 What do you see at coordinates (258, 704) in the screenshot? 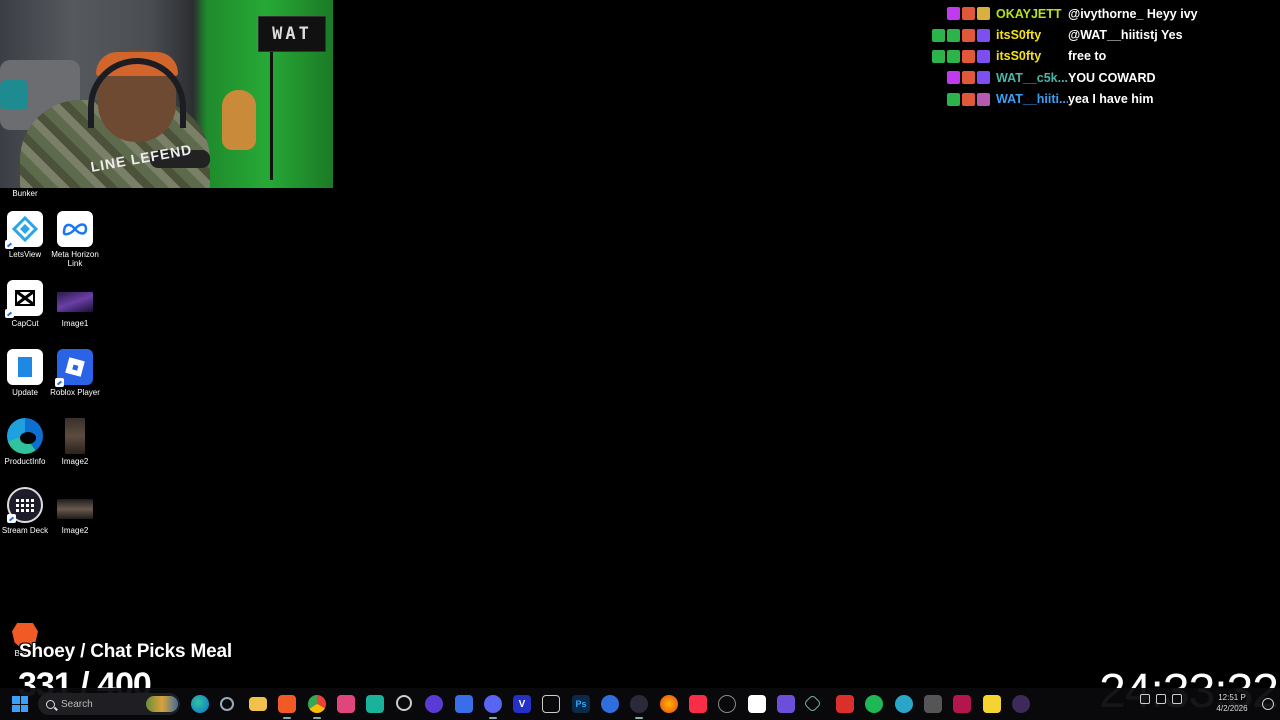
I see `file-explorer-icon` at bounding box center [258, 704].